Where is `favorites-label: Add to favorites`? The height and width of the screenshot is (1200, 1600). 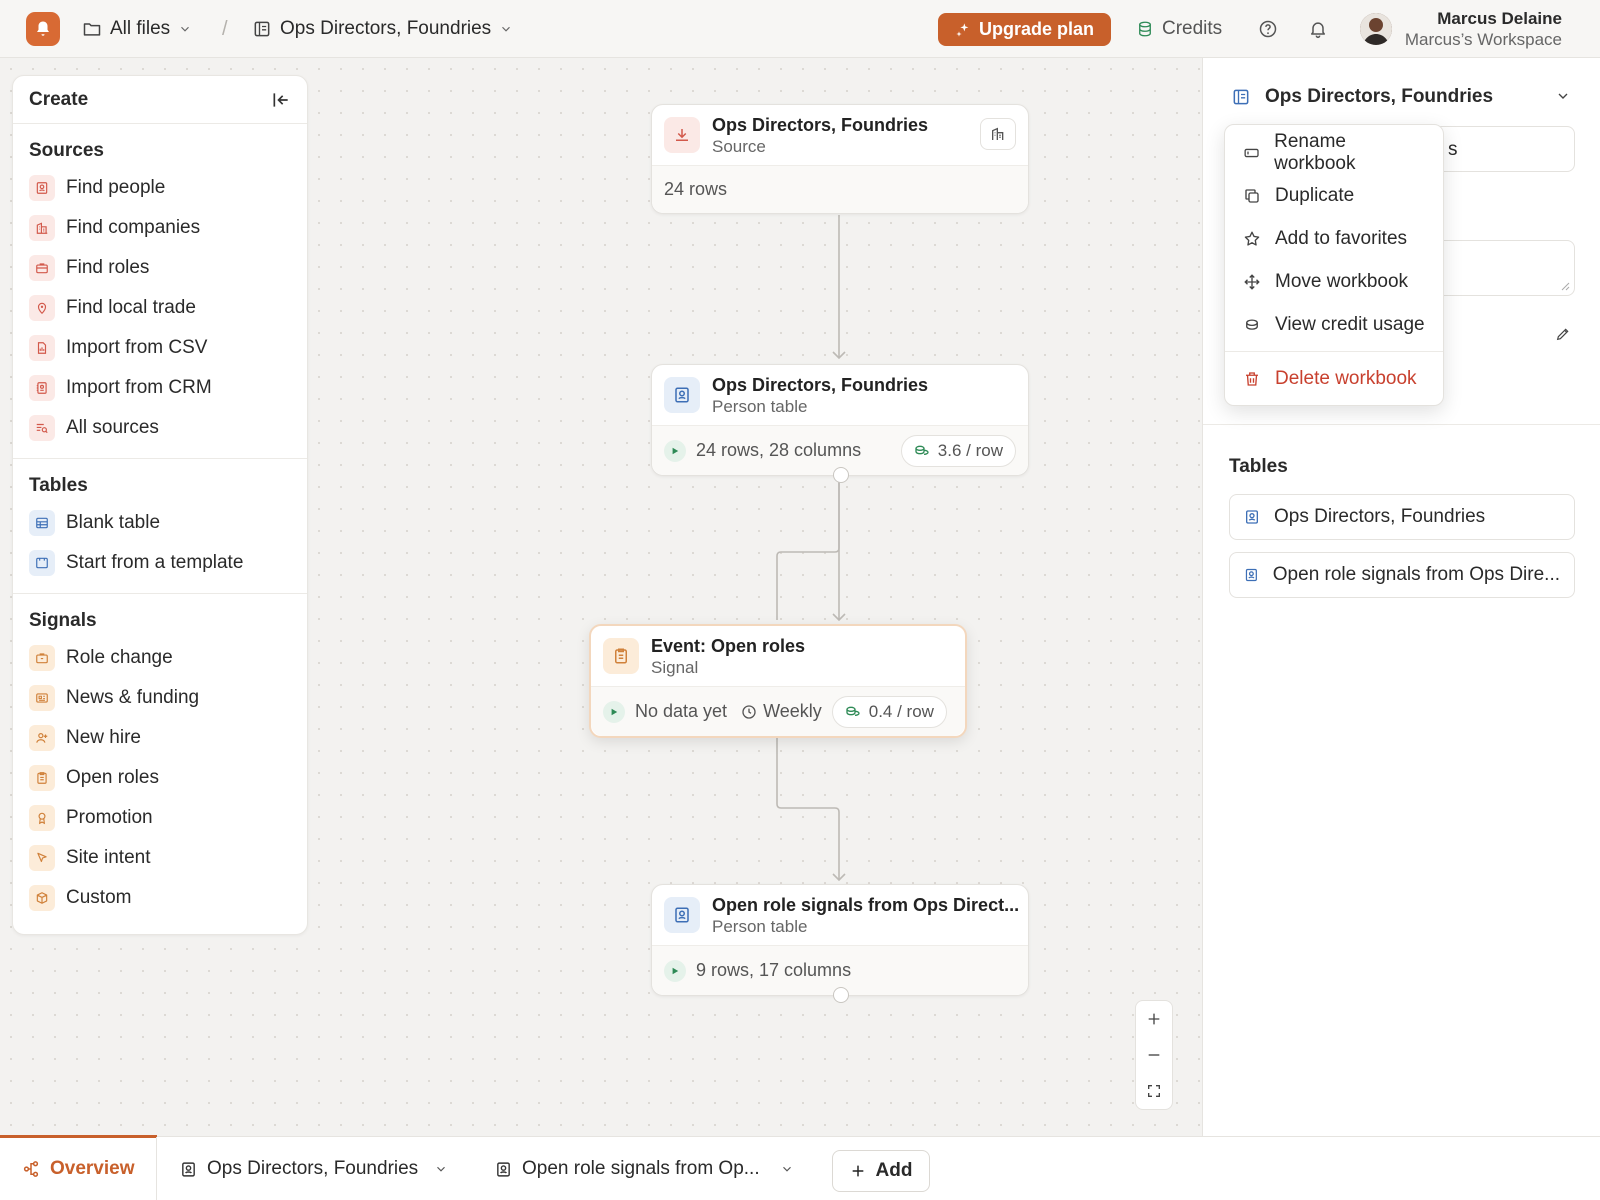 favorites-label: Add to favorites is located at coordinates (1341, 238).